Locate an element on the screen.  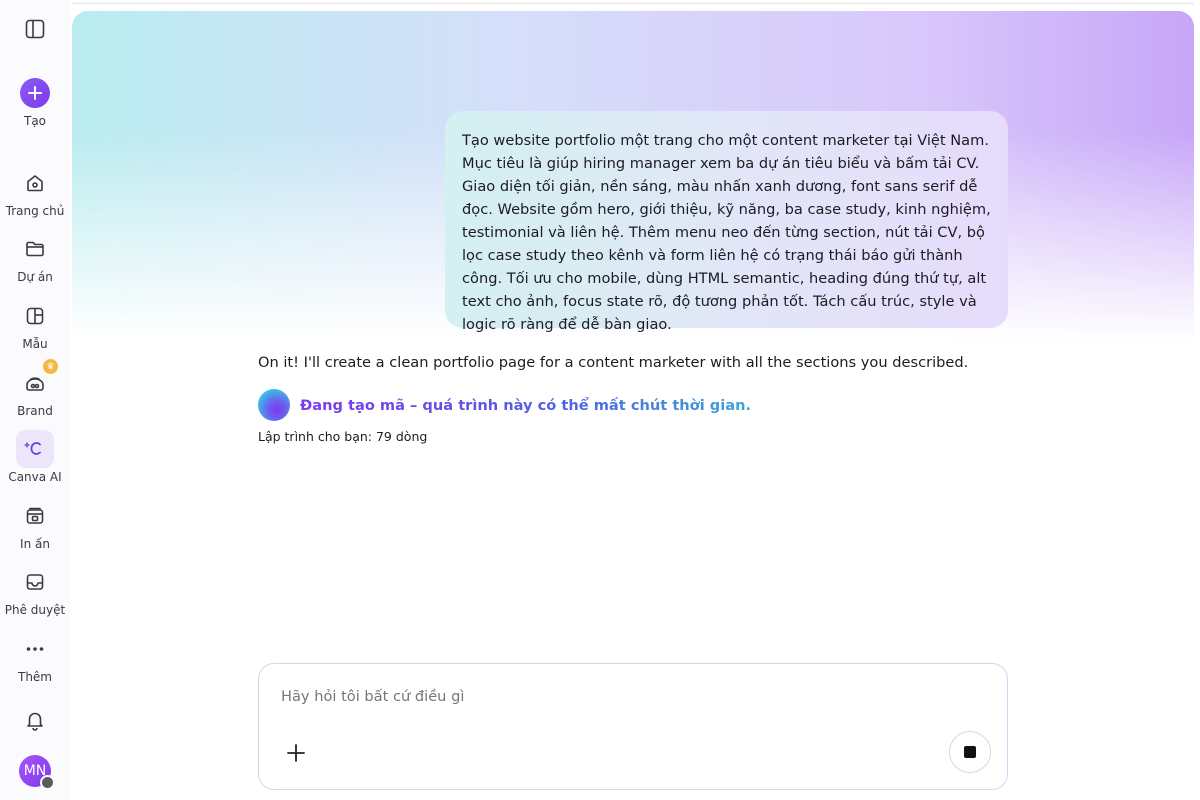
sidebar-item-home: Trang chủ is located at coordinates (35, 191).